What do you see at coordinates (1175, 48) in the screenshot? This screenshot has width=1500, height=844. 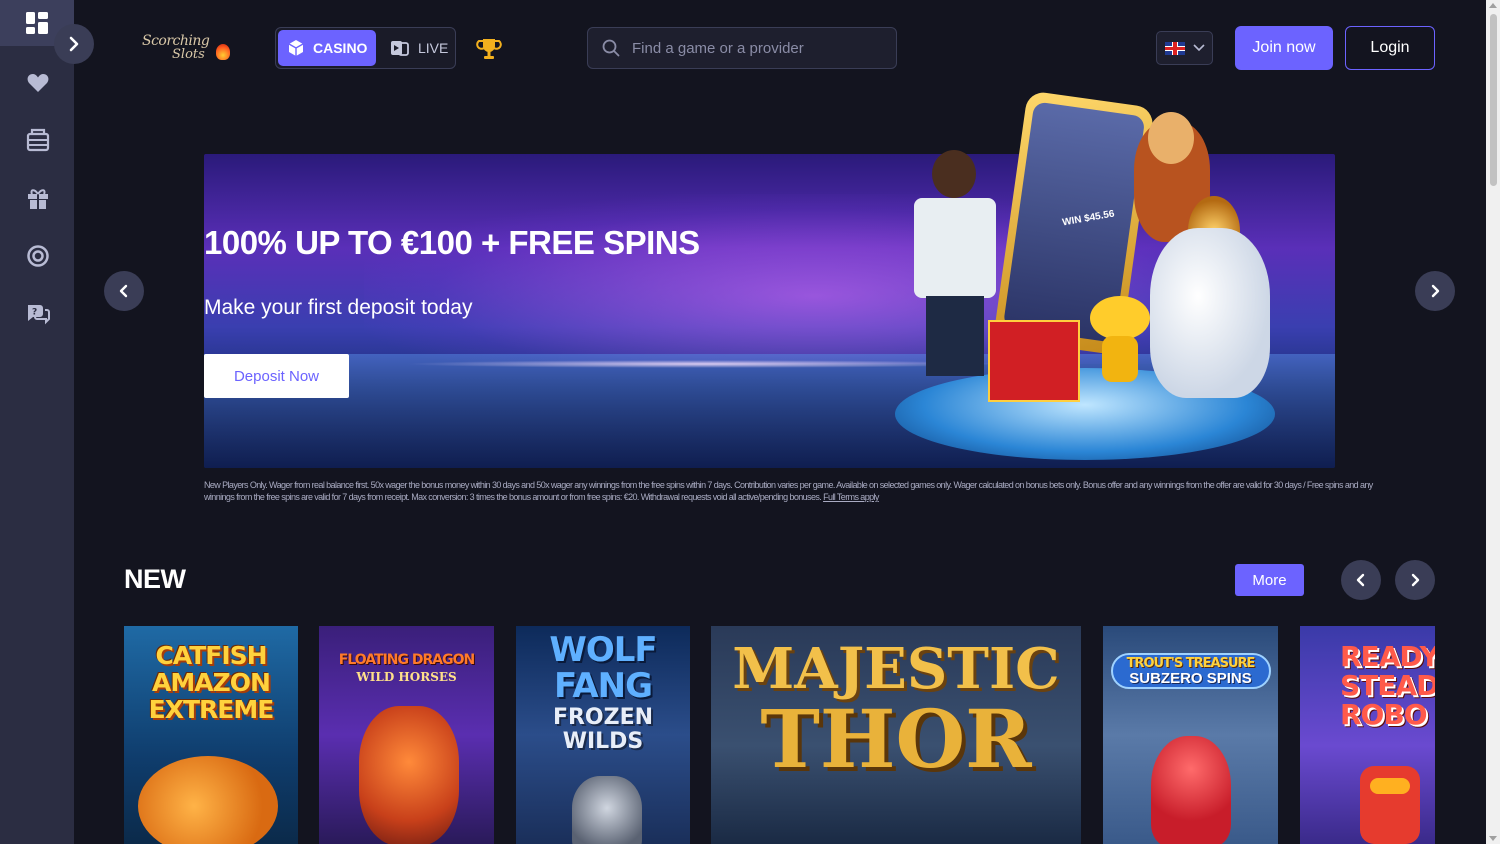 I see `uk-flag-icon` at bounding box center [1175, 48].